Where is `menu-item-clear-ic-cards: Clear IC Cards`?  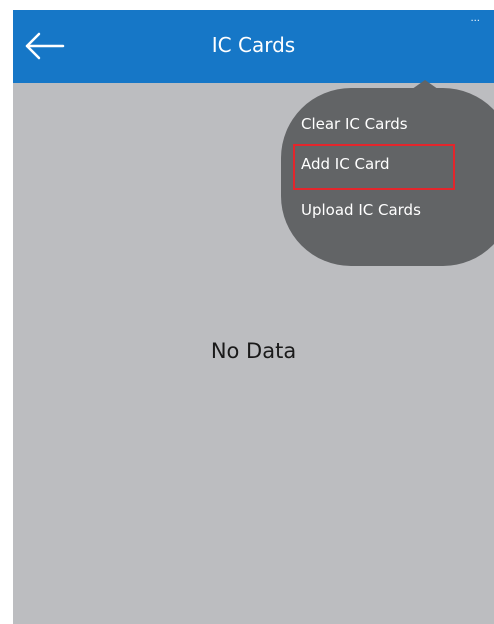 menu-item-clear-ic-cards: Clear IC Cards is located at coordinates (354, 124).